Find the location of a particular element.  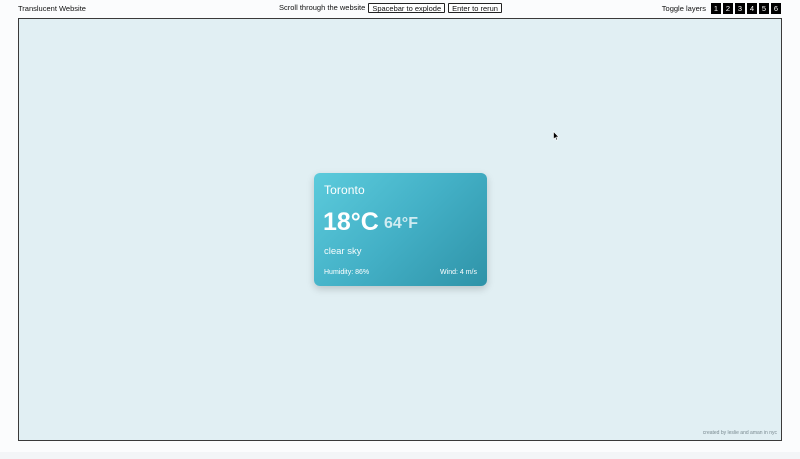

rerun-button: Enter to rerun is located at coordinates (475, 8).